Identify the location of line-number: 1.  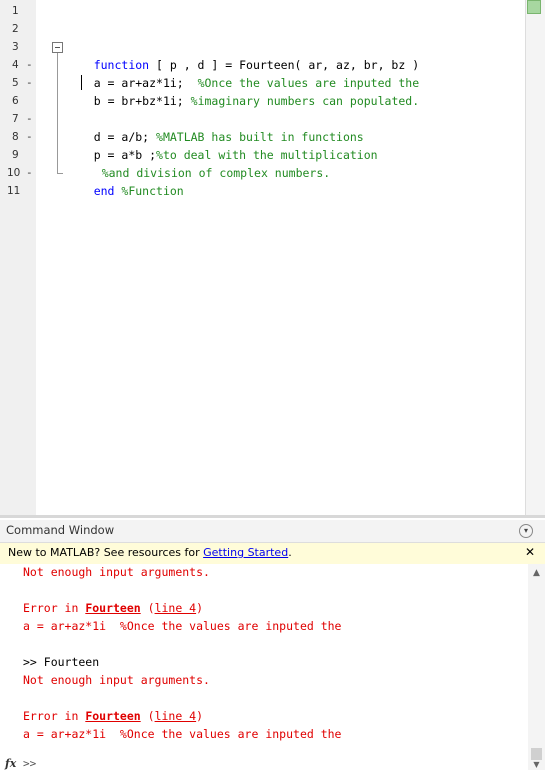
(15, 11).